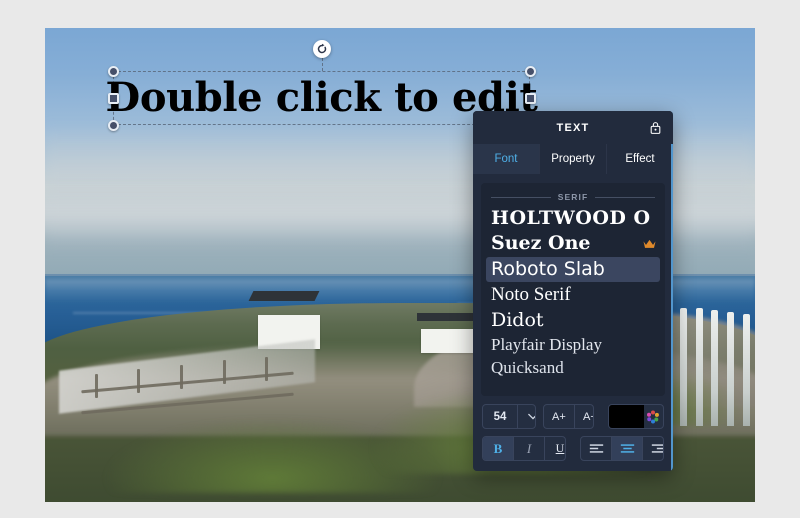 This screenshot has width=800, height=518. I want to click on panel-title: TEXT, so click(573, 127).